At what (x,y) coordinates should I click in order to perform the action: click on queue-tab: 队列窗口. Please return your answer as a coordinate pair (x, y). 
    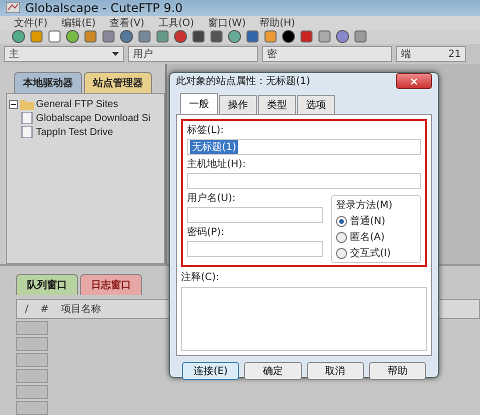
    Looking at the image, I should click on (47, 284).